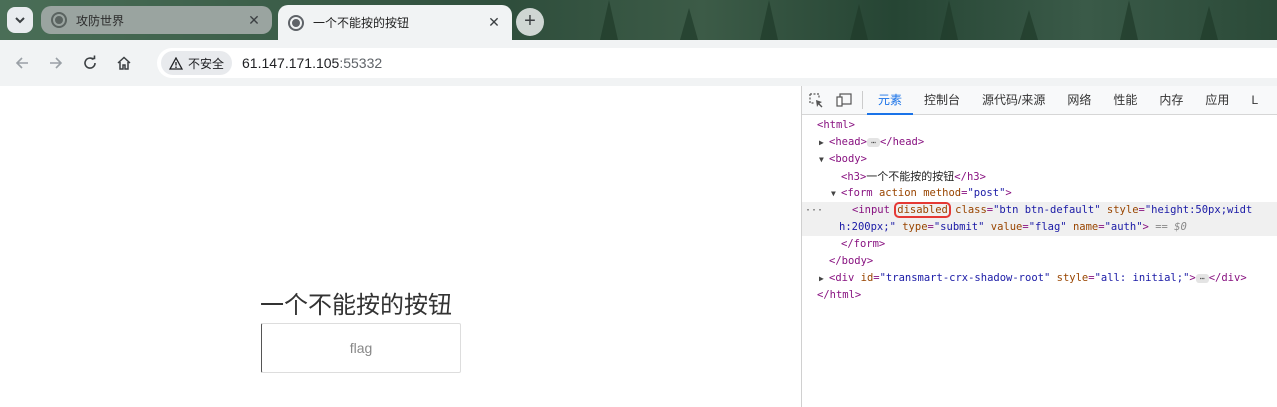 This screenshot has width=1277, height=407. Describe the element at coordinates (1039, 142) in the screenshot. I see `dom-node-head: ▶ <head> ⋯ </head>` at that location.